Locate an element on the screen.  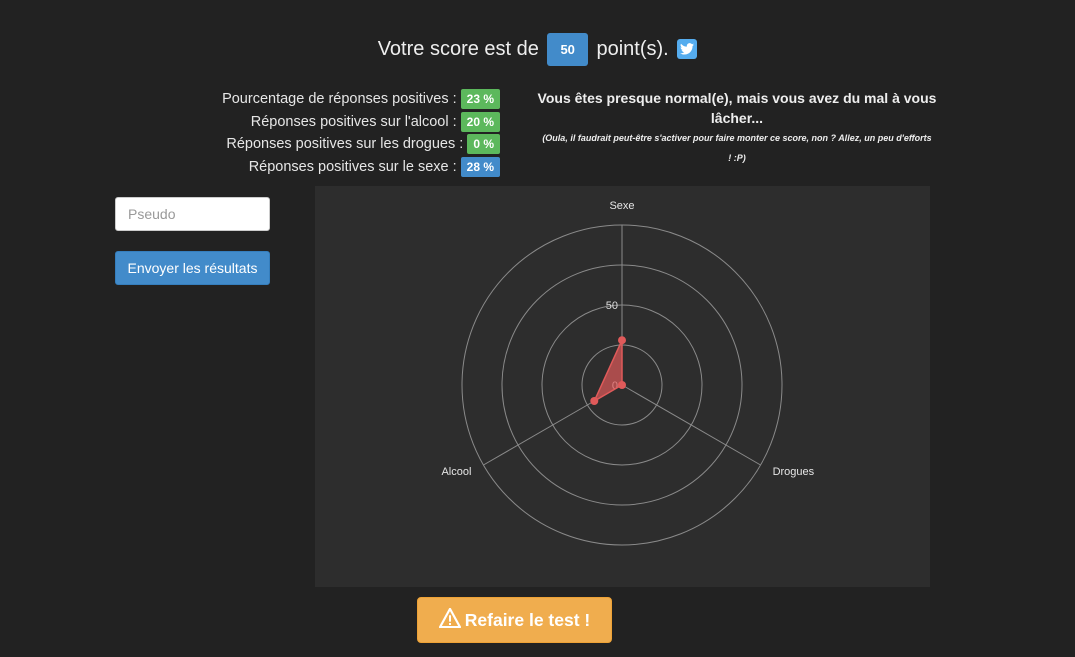
stat-row-alcool: Réponses positives sur l'alcool : 20 % is located at coordinates (300, 122).